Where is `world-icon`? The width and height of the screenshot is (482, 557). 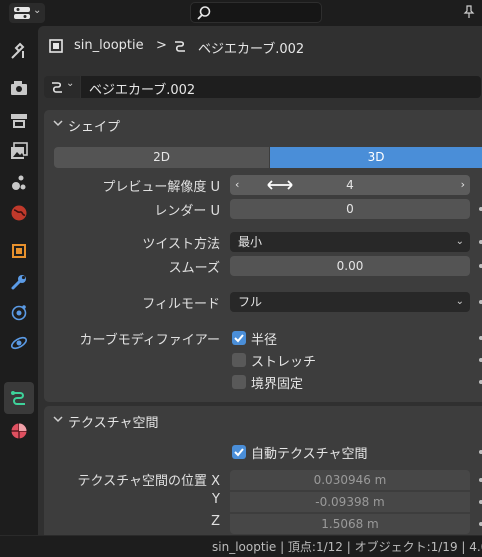
world-icon is located at coordinates (19, 213).